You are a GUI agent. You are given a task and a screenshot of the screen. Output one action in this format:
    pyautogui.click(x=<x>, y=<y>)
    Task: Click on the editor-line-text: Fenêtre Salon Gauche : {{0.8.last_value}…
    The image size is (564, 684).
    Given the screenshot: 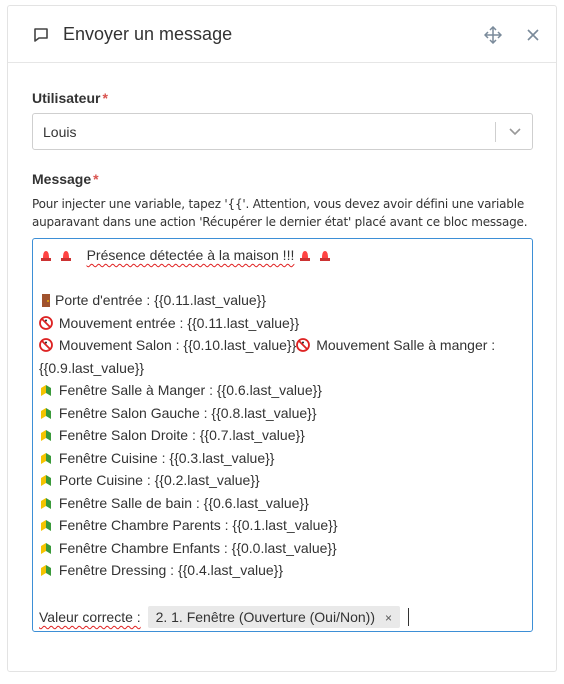 What is the action you would take?
    pyautogui.click(x=187, y=412)
    